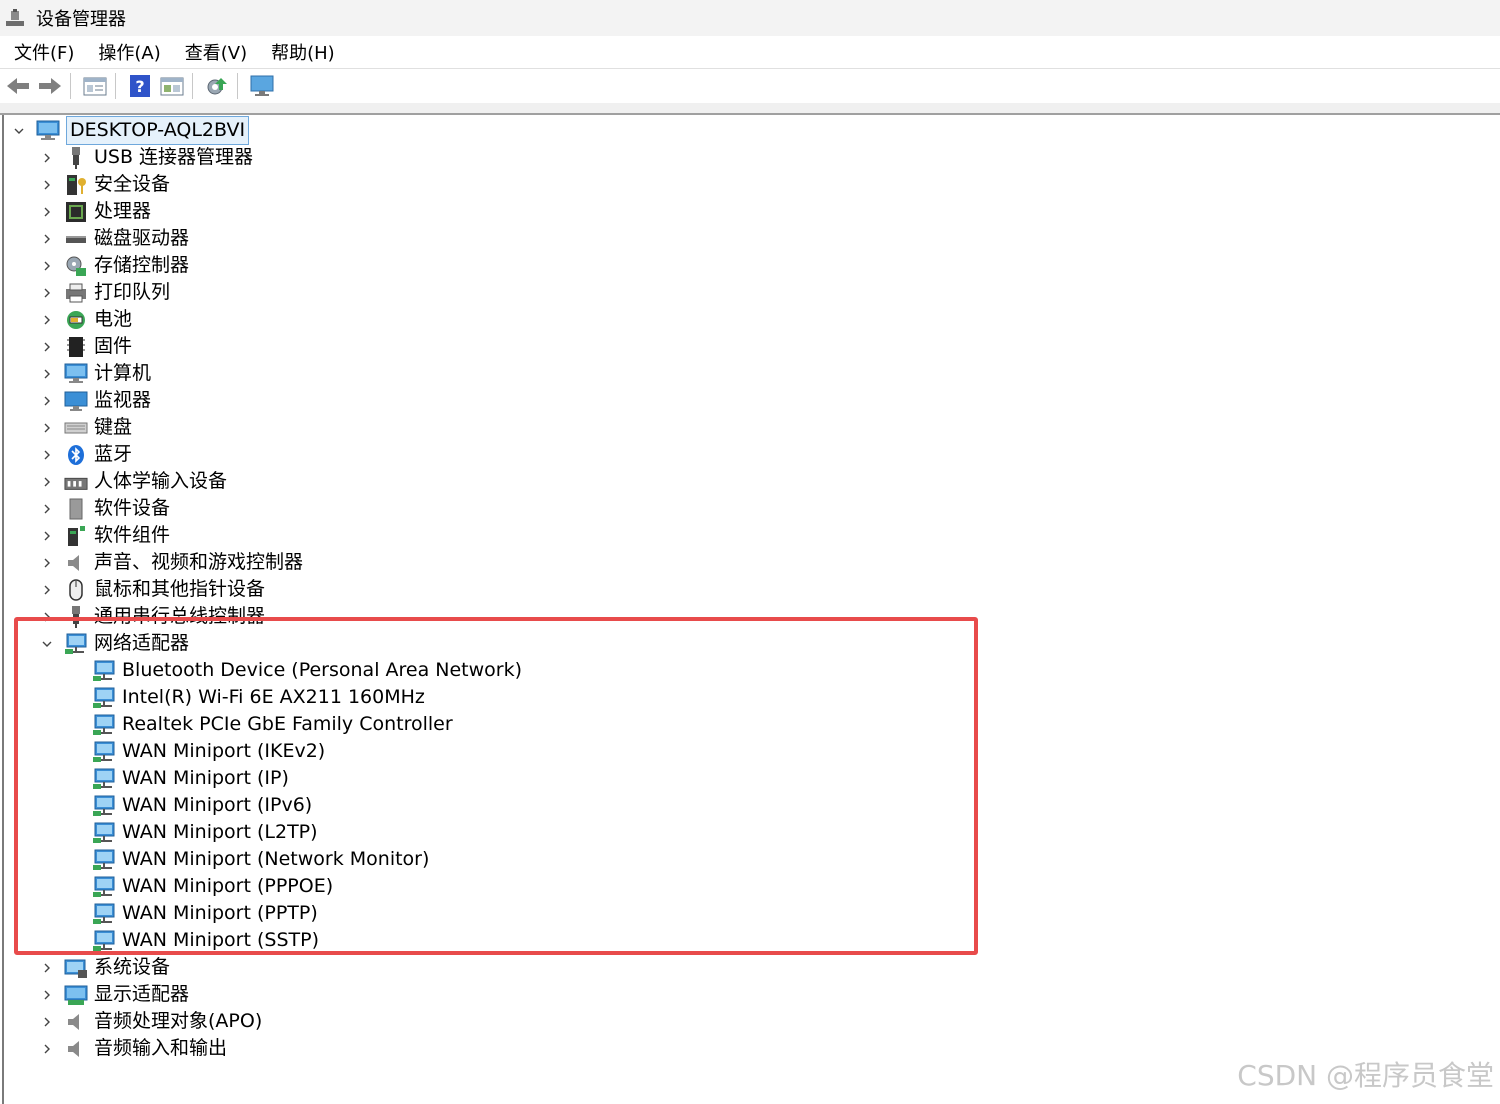  Describe the element at coordinates (132, 535) in the screenshot. I see `tree-item-label: 软件组件` at that location.